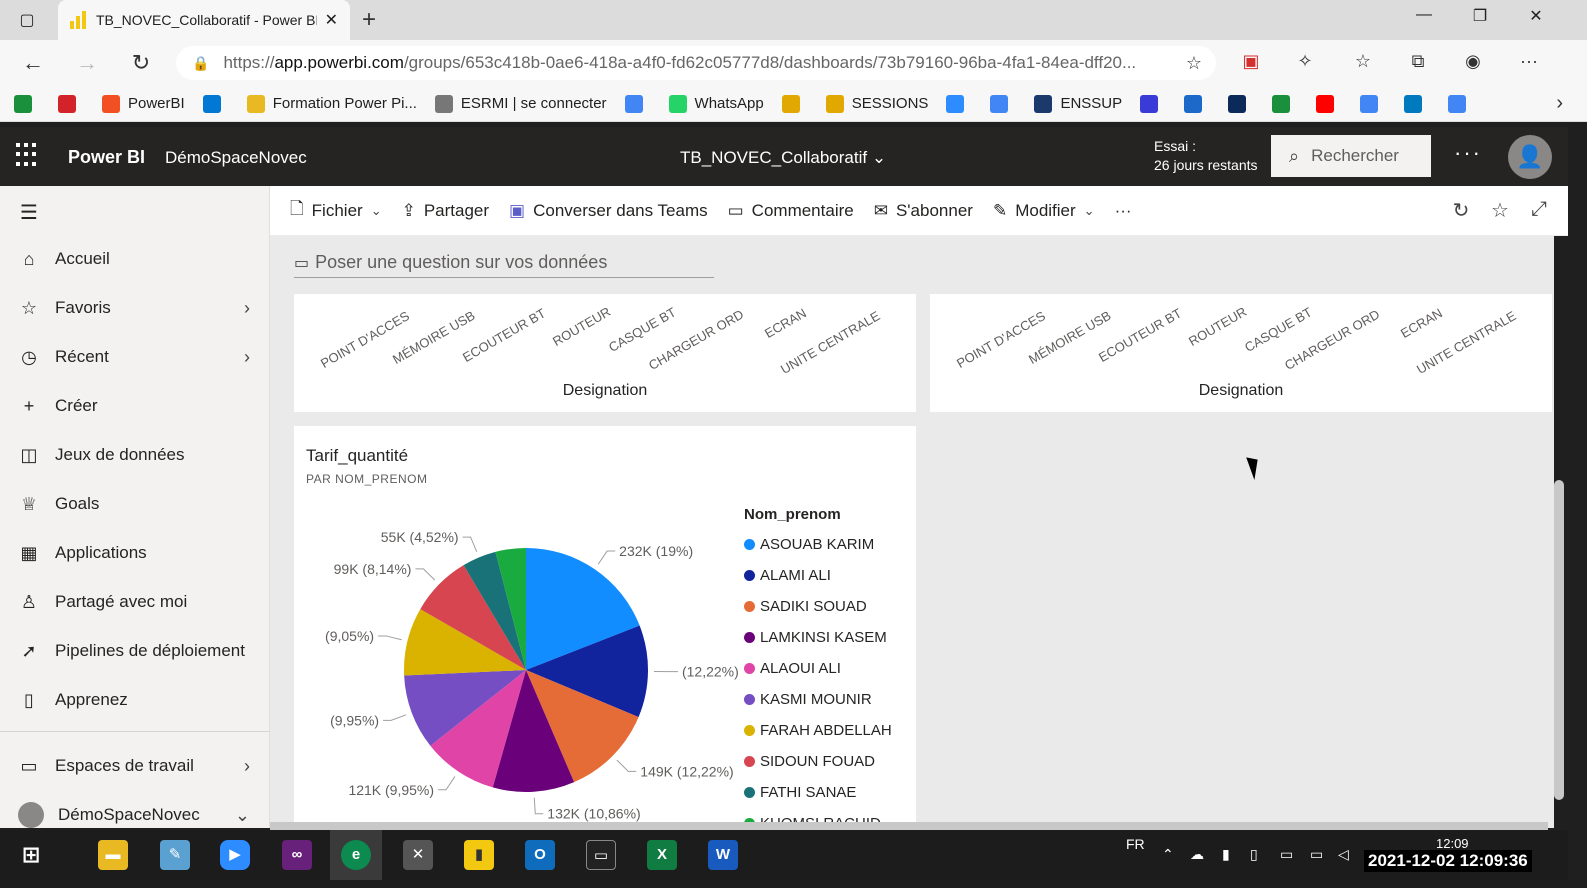 The image size is (1587, 888). I want to click on refresh-icon: ↻, so click(141, 63).